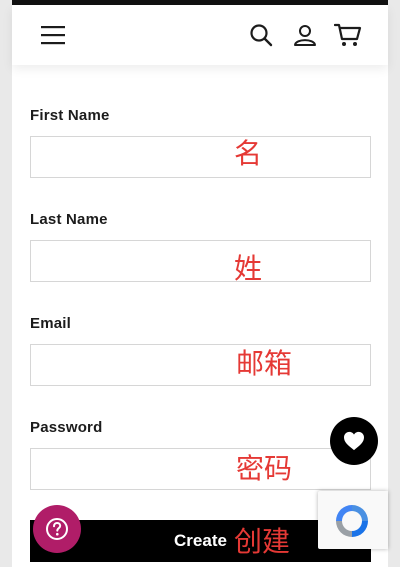  I want to click on search-button, so click(261, 35).